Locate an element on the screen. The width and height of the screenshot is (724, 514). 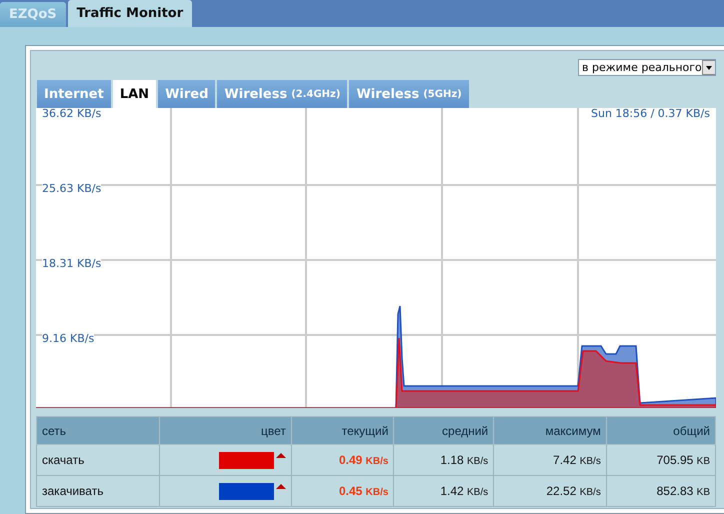
interface-tab: Wired is located at coordinates (187, 94).